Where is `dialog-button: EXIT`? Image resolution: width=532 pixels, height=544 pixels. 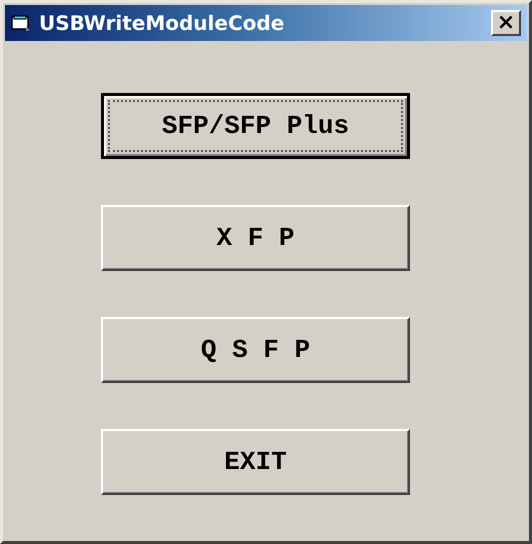 dialog-button: EXIT is located at coordinates (255, 462).